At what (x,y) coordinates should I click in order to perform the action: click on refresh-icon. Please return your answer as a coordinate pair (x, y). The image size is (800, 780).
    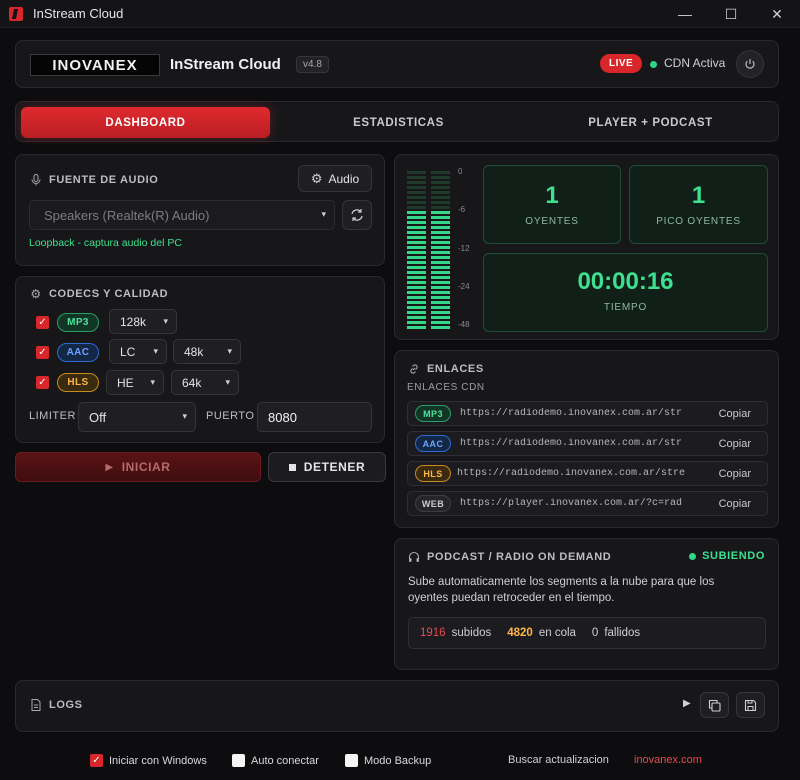
    Looking at the image, I should click on (357, 215).